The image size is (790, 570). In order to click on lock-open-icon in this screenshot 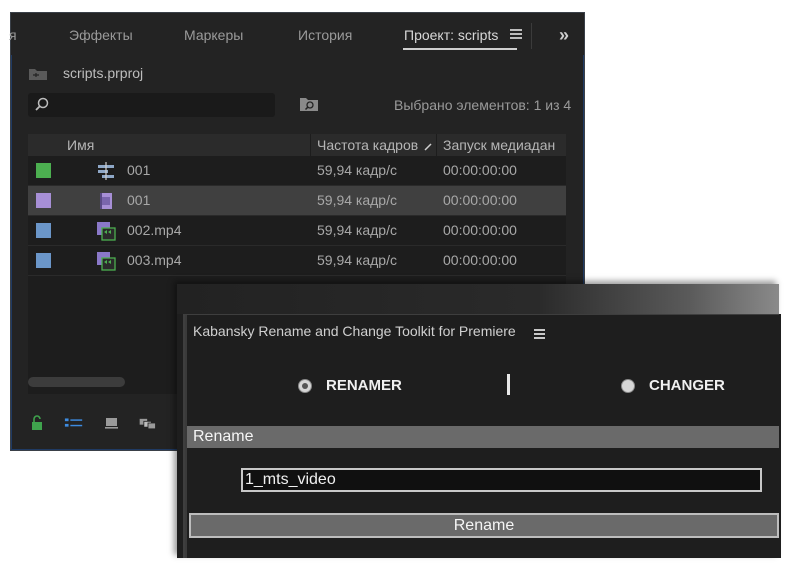, I will do `click(38, 423)`.